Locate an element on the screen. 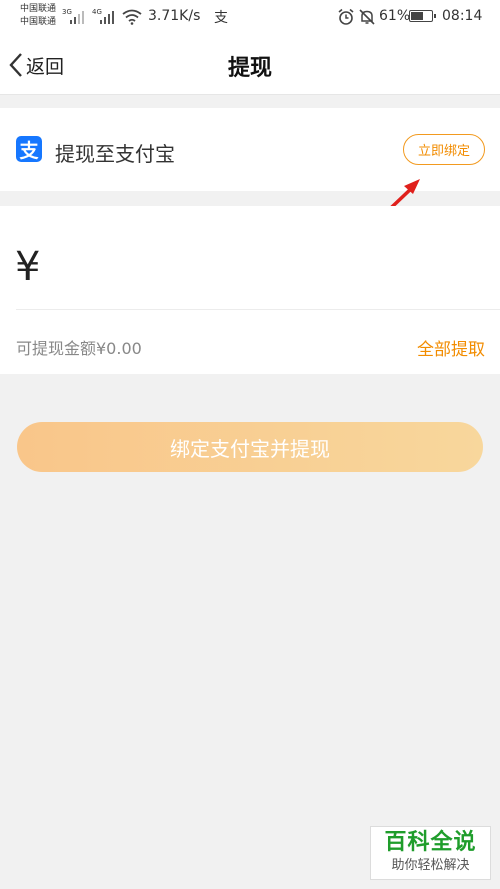 The height and width of the screenshot is (889, 500). alipay-icon: 支 is located at coordinates (29, 149).